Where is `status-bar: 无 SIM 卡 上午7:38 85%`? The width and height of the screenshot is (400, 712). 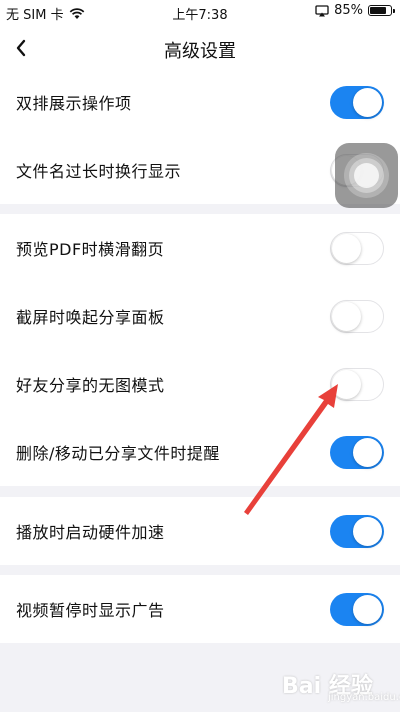 status-bar: 无 SIM 卡 上午7:38 85% is located at coordinates (200, 12).